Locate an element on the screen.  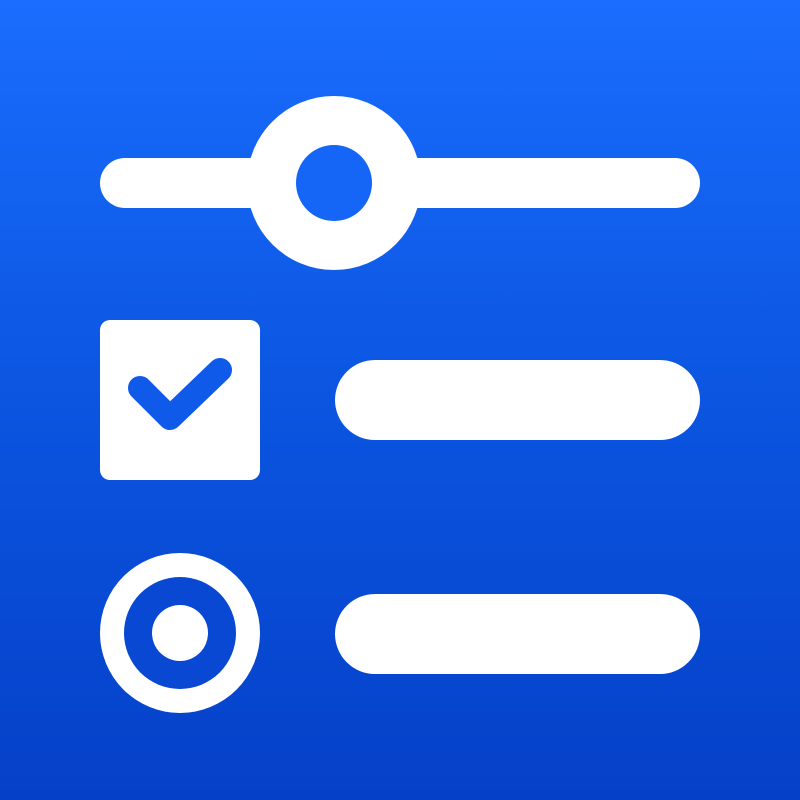
checkbox-icon is located at coordinates (180, 400).